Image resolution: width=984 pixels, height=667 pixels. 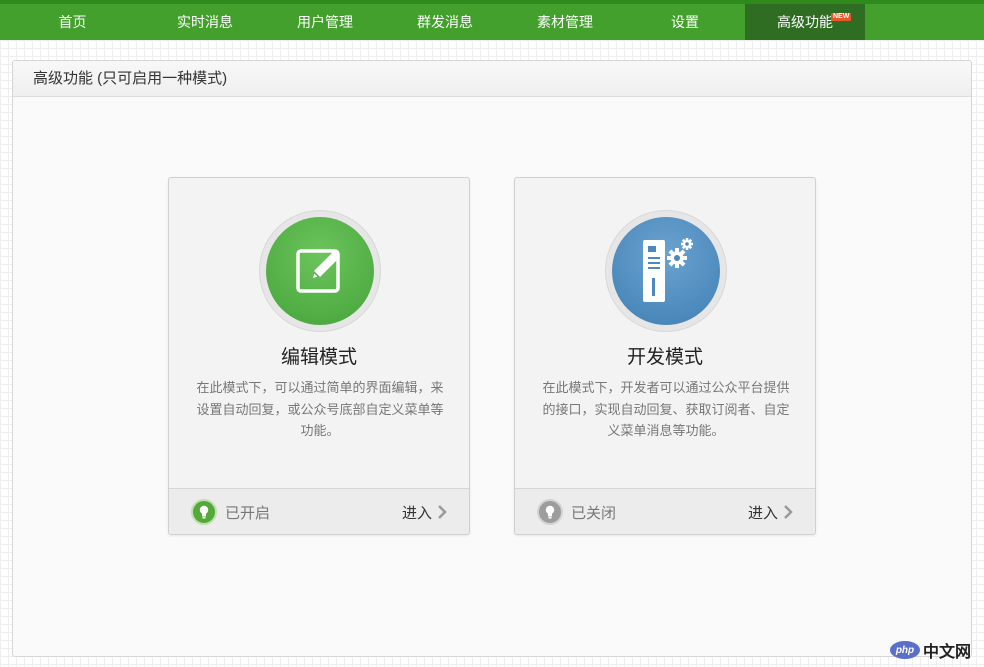 I want to click on nav-item-home: 首页, so click(x=72, y=22).